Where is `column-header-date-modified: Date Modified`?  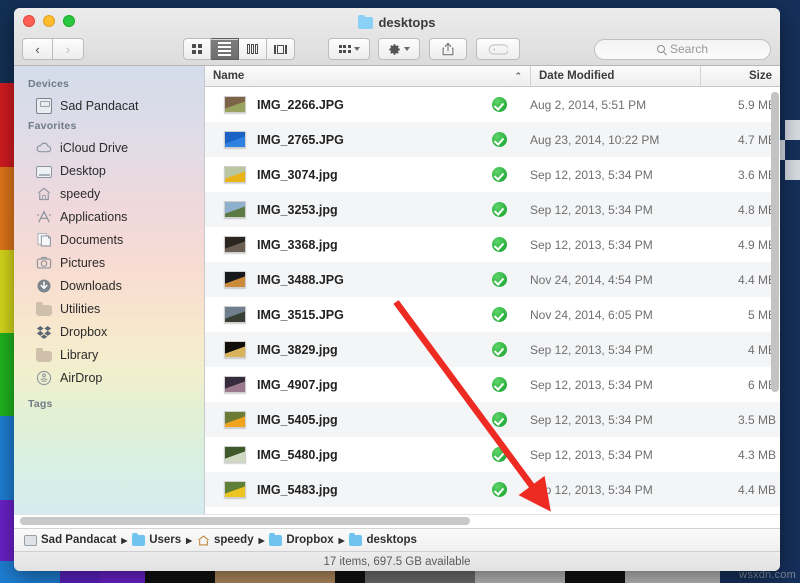 column-header-date-modified: Date Modified is located at coordinates (615, 76).